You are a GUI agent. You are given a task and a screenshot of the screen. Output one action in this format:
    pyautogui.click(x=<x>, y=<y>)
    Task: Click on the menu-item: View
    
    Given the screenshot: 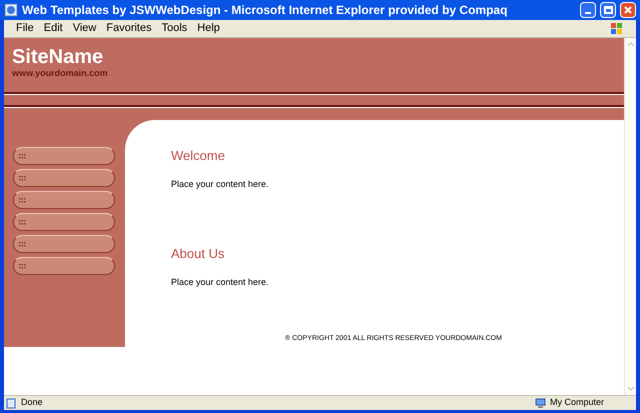 What is the action you would take?
    pyautogui.click(x=84, y=28)
    